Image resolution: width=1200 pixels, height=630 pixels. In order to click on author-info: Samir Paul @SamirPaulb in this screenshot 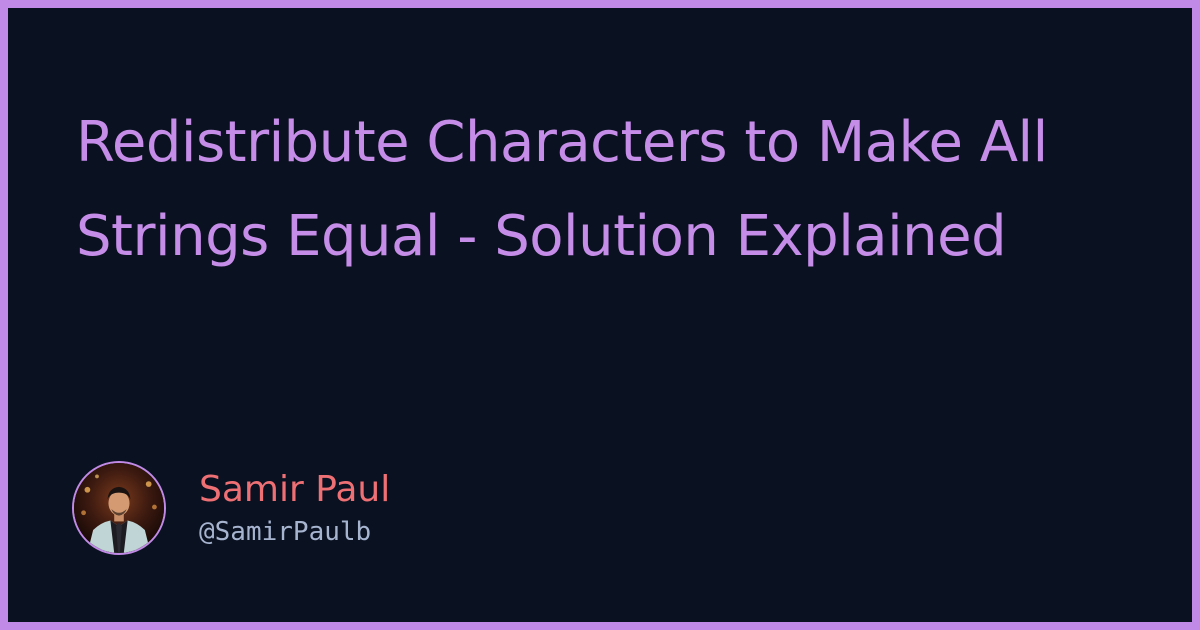, I will do `click(294, 508)`.